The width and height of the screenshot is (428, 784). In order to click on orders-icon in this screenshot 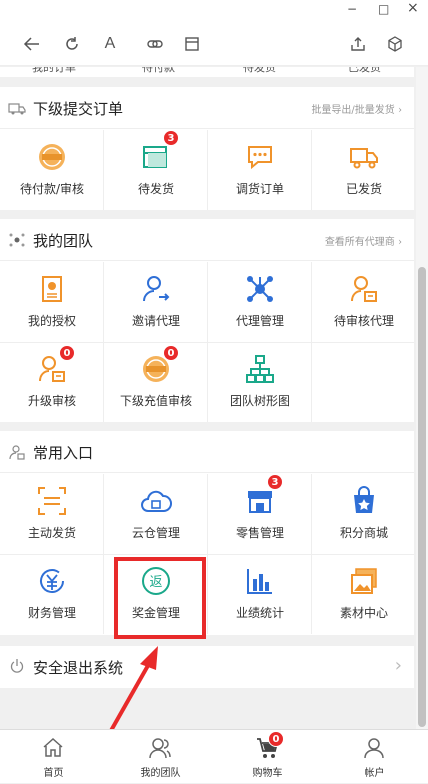, I will do `click(17, 108)`.